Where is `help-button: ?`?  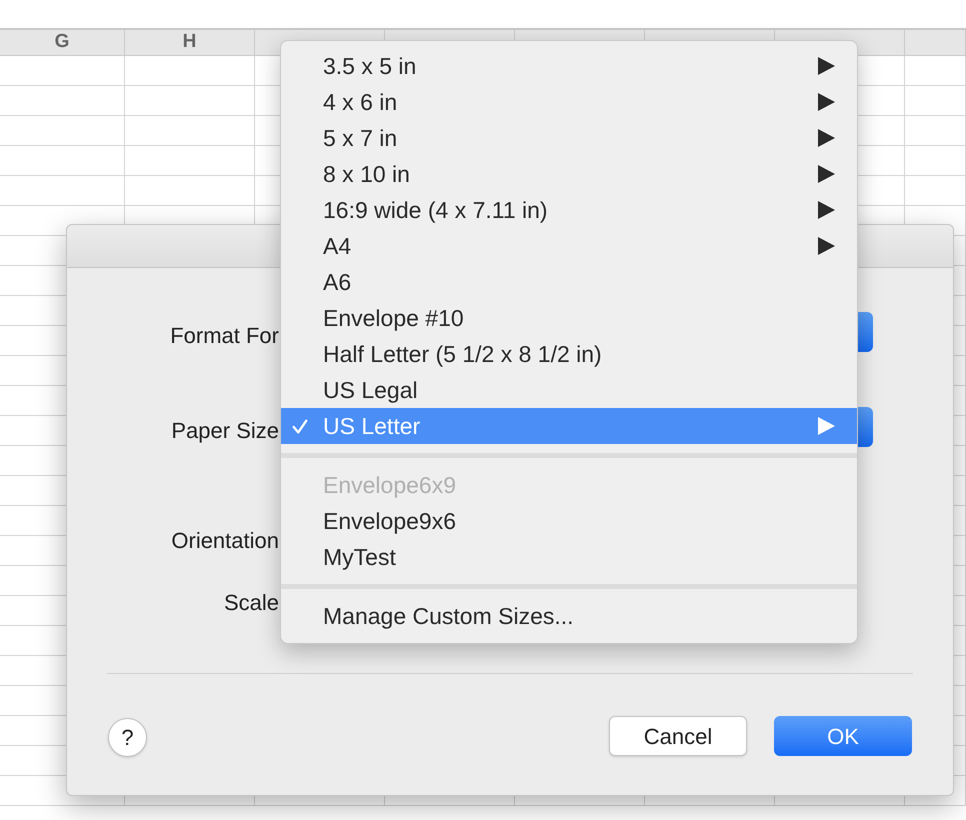 help-button: ? is located at coordinates (127, 737).